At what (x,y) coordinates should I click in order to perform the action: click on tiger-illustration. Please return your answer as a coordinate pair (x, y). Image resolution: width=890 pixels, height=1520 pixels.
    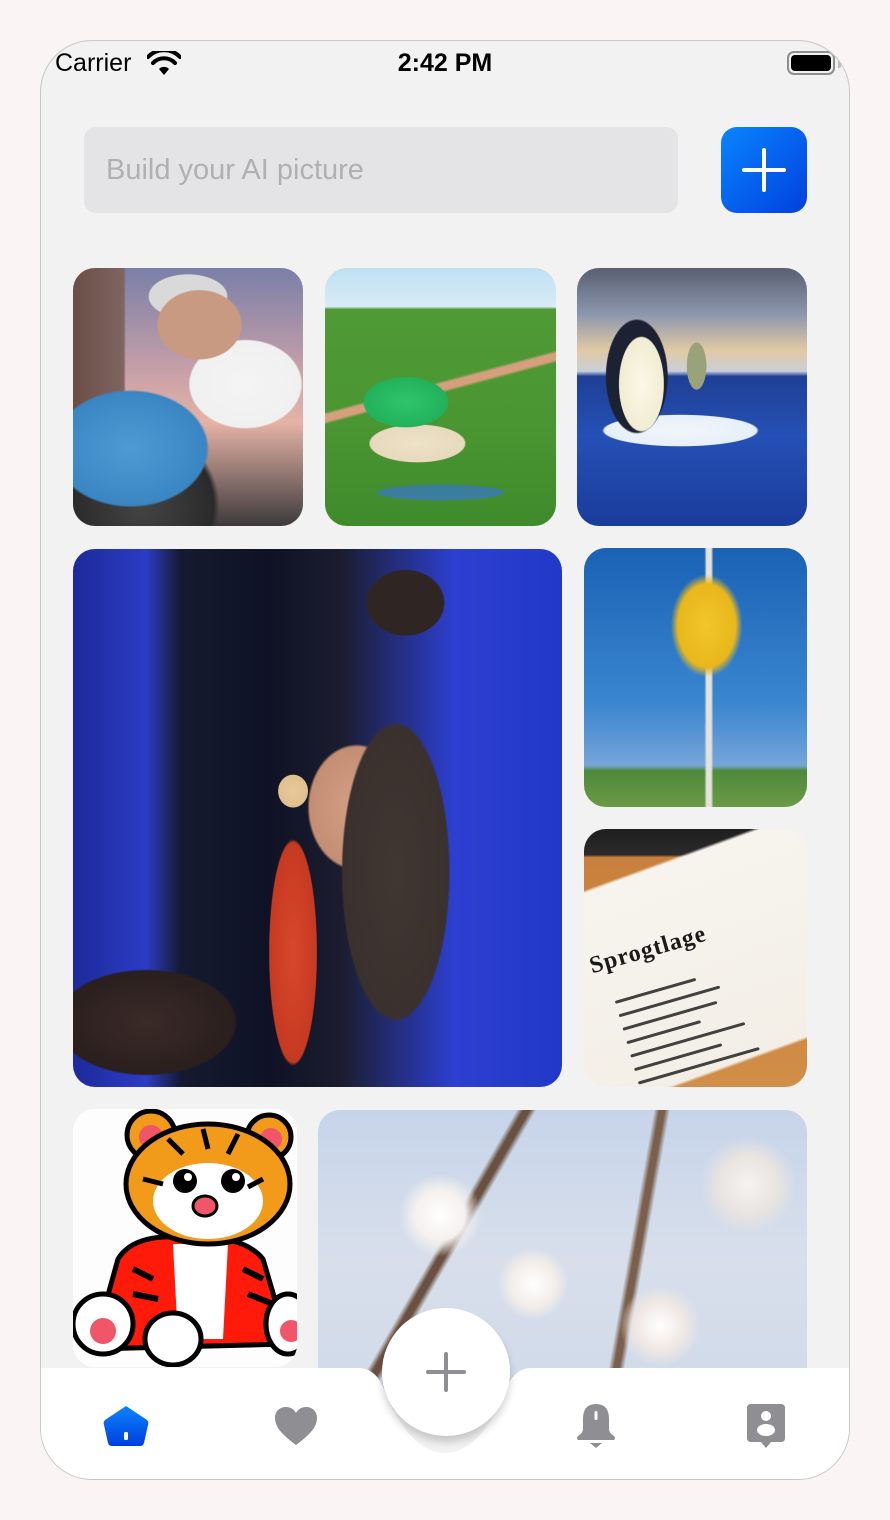
    Looking at the image, I should click on (185, 1238).